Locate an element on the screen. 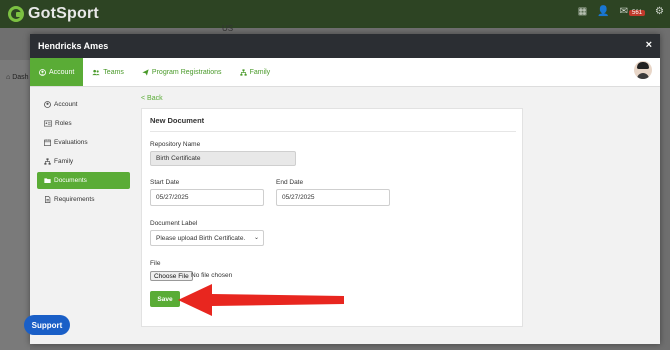  red-arrow-annotation is located at coordinates (261, 300).